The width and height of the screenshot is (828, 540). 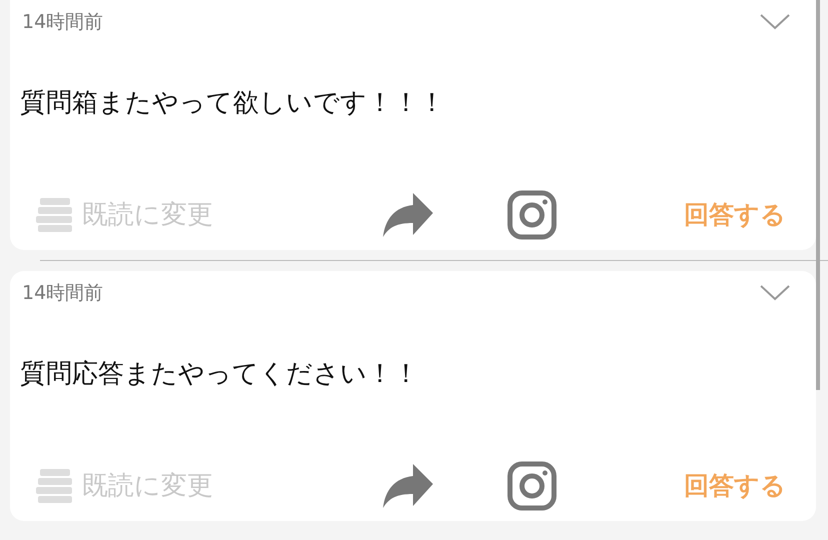 What do you see at coordinates (219, 374) in the screenshot?
I see `question-text: 質問応答またやってください！！` at bounding box center [219, 374].